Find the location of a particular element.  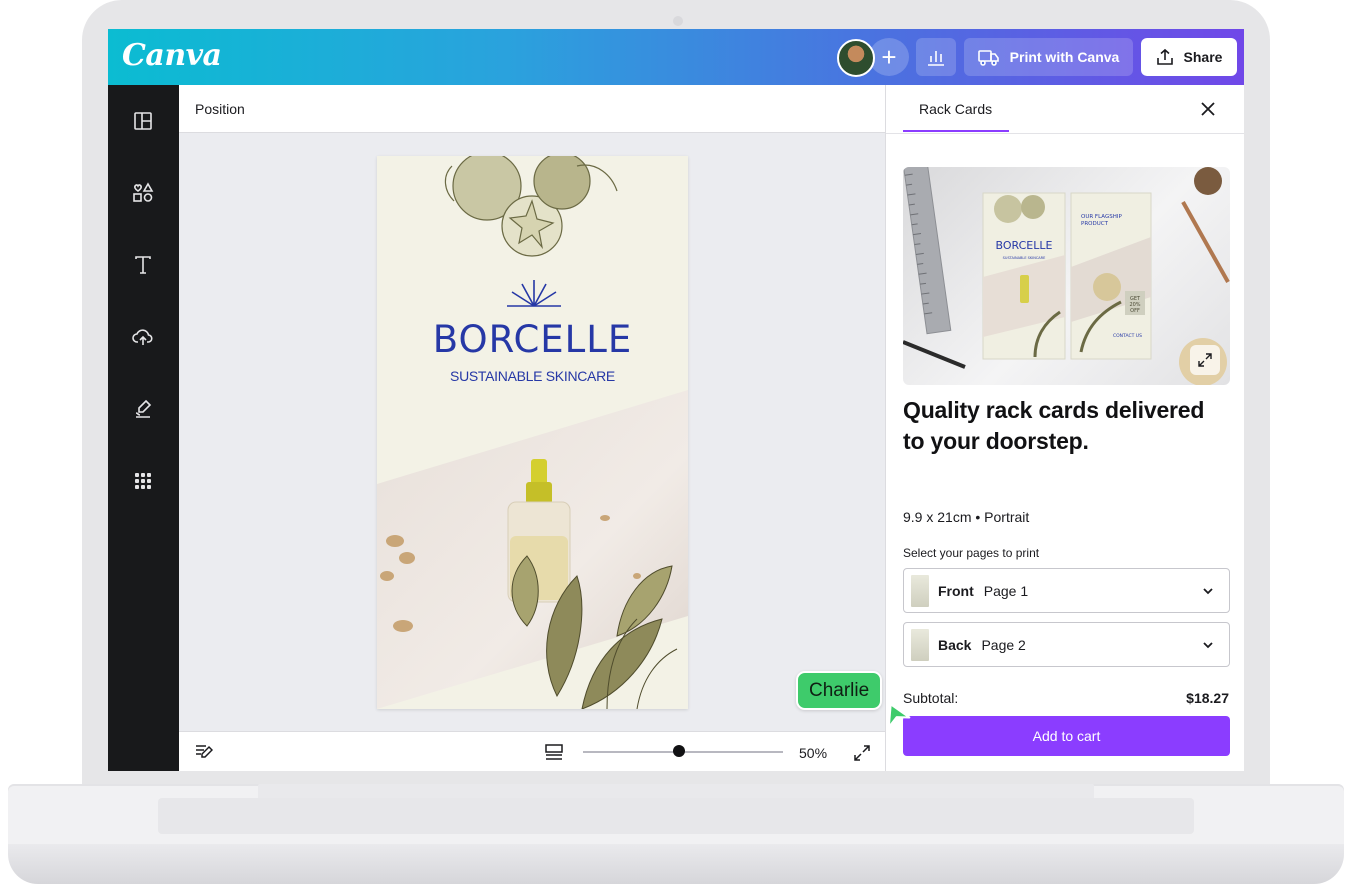

front-page-select: Front Page 1 is located at coordinates (1066, 590).